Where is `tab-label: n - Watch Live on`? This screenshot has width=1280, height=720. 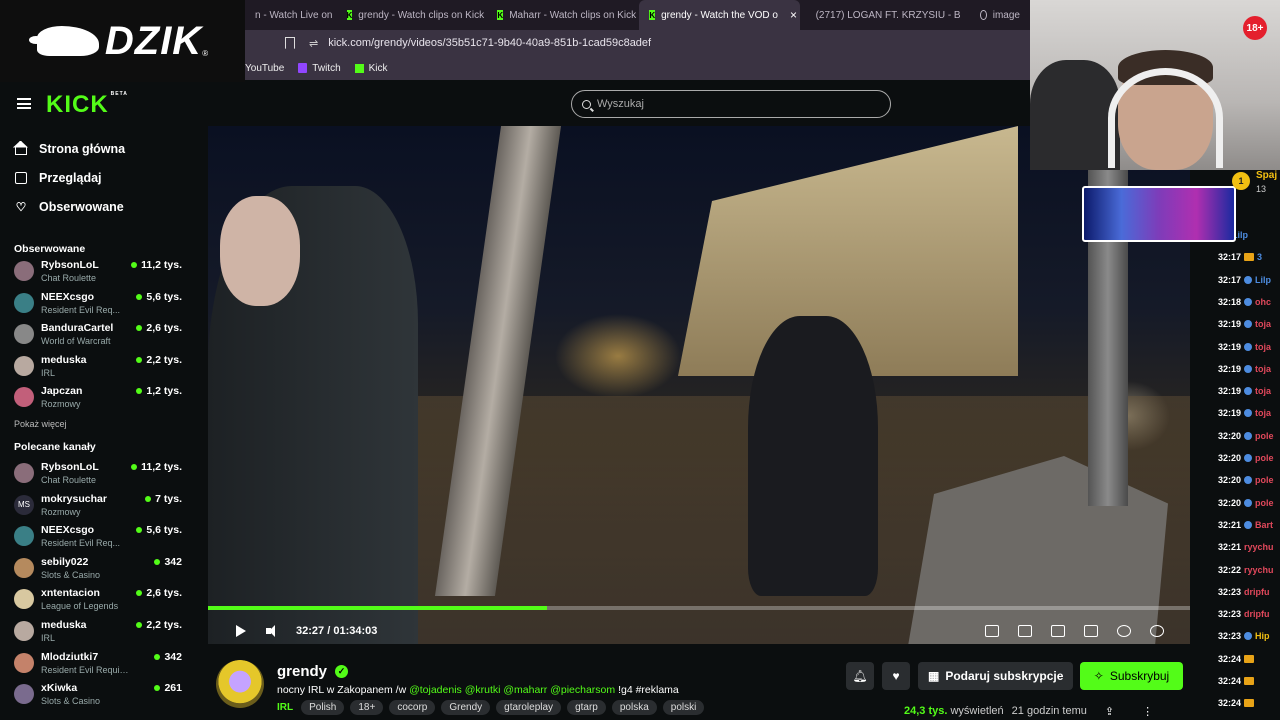 tab-label: n - Watch Live on is located at coordinates (294, 15).